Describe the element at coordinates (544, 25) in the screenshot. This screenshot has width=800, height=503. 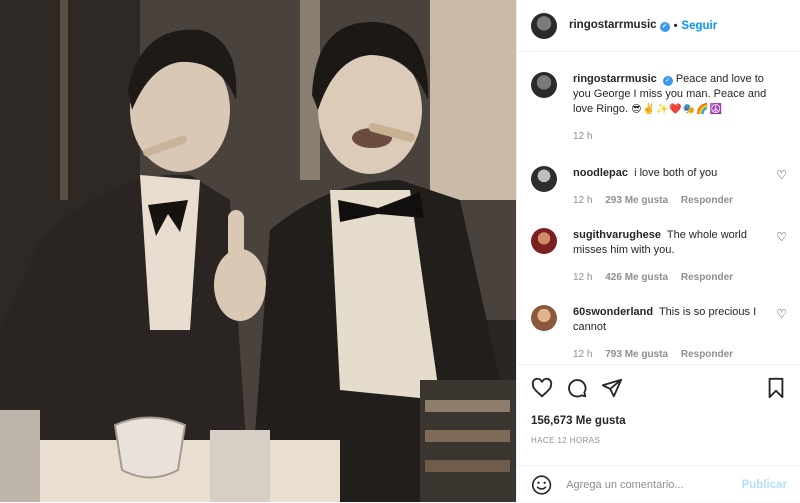
I see `author-avatar` at that location.